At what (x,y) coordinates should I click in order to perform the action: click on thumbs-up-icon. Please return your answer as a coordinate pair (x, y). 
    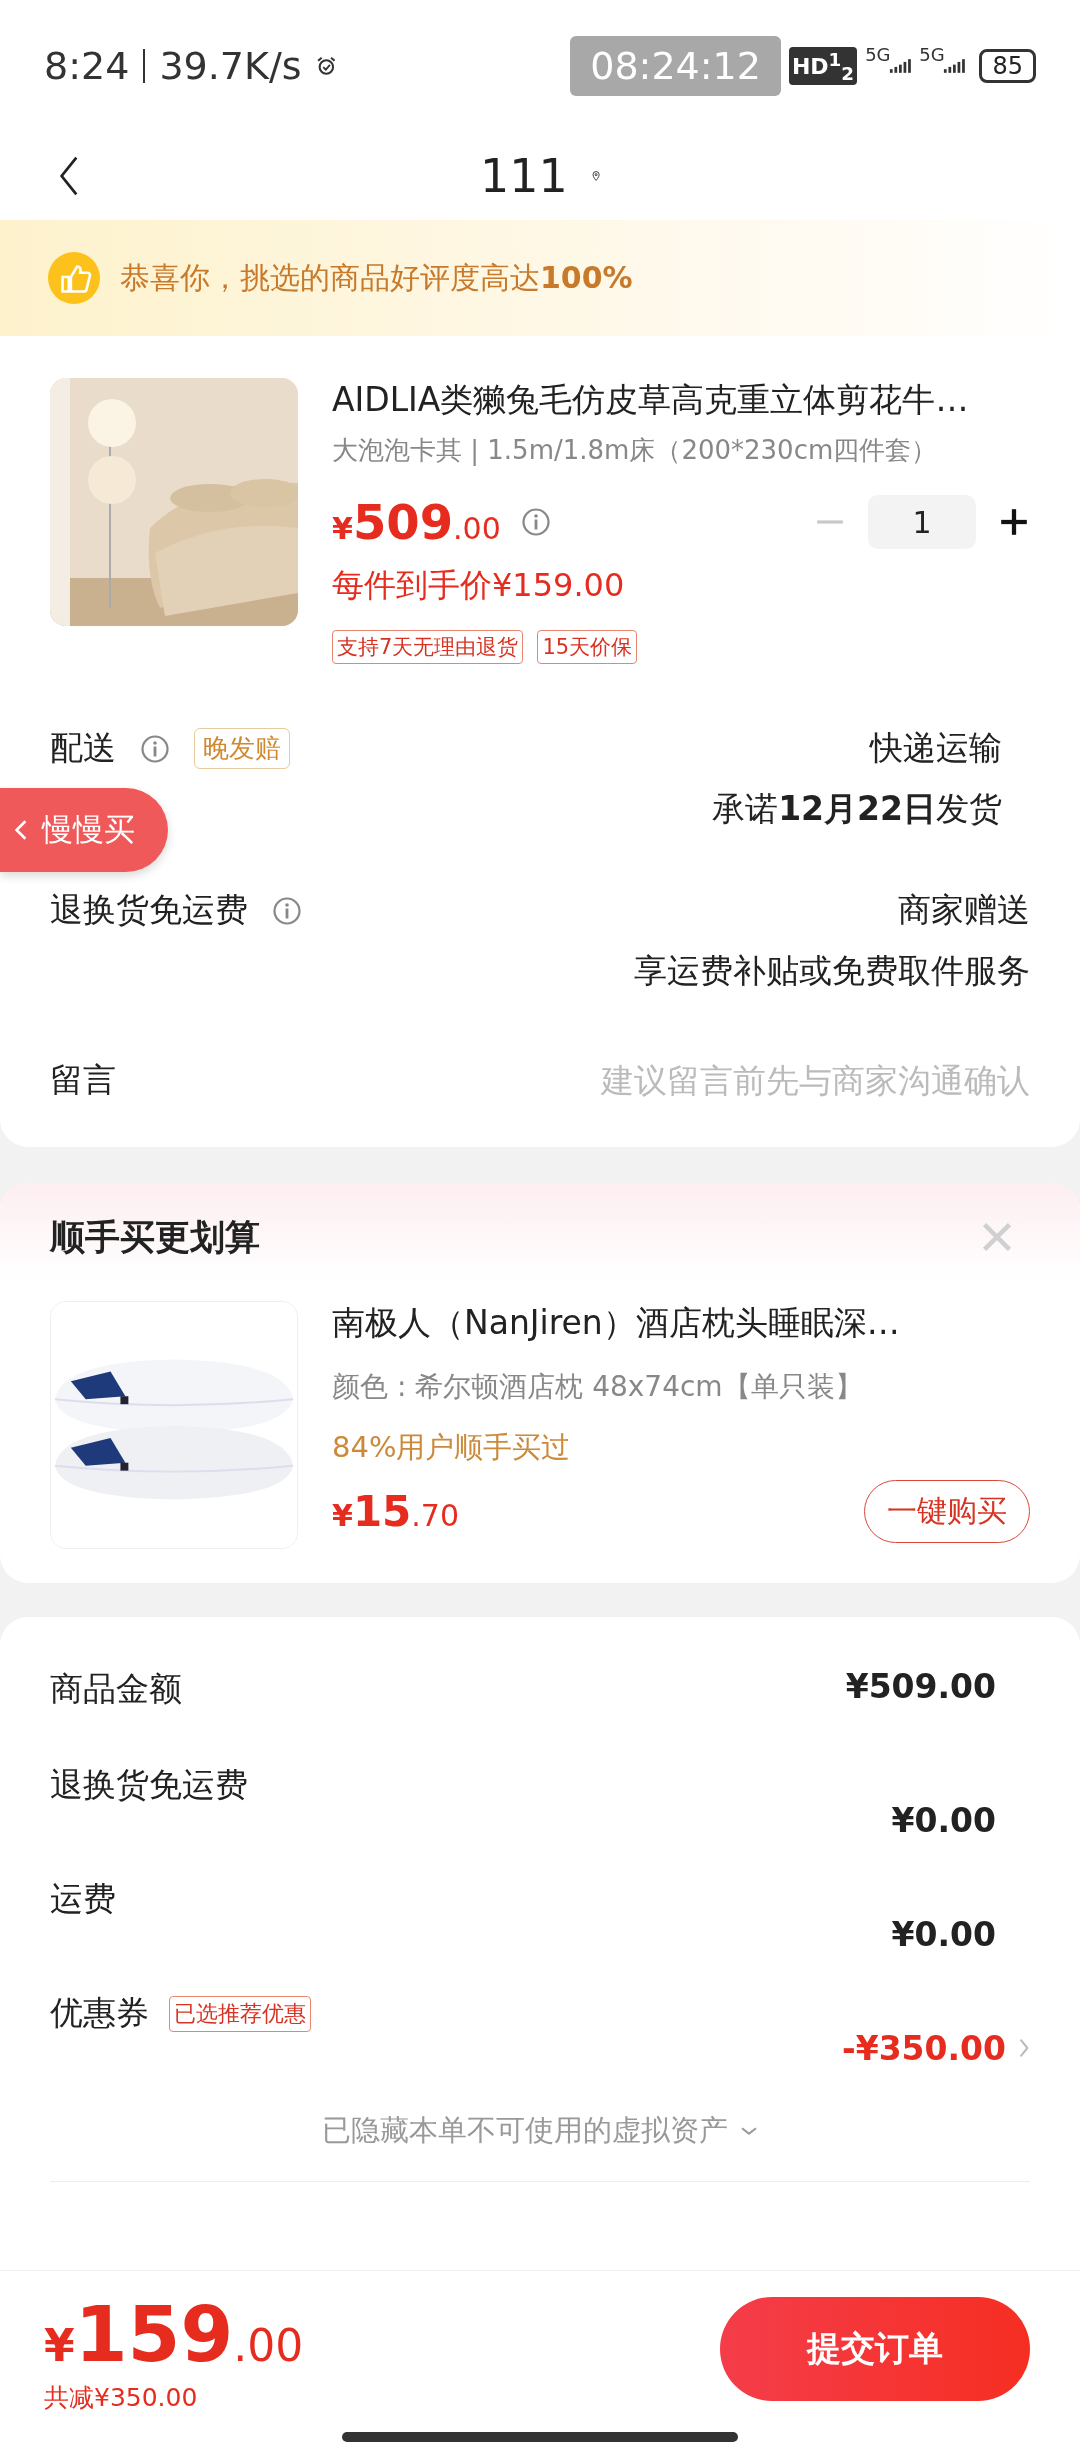
    Looking at the image, I should click on (74, 278).